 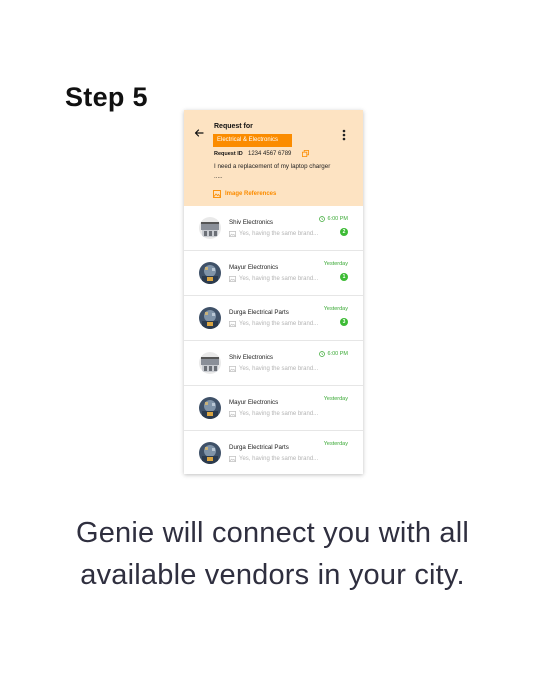 I want to click on back-arrow-icon, so click(x=199, y=133).